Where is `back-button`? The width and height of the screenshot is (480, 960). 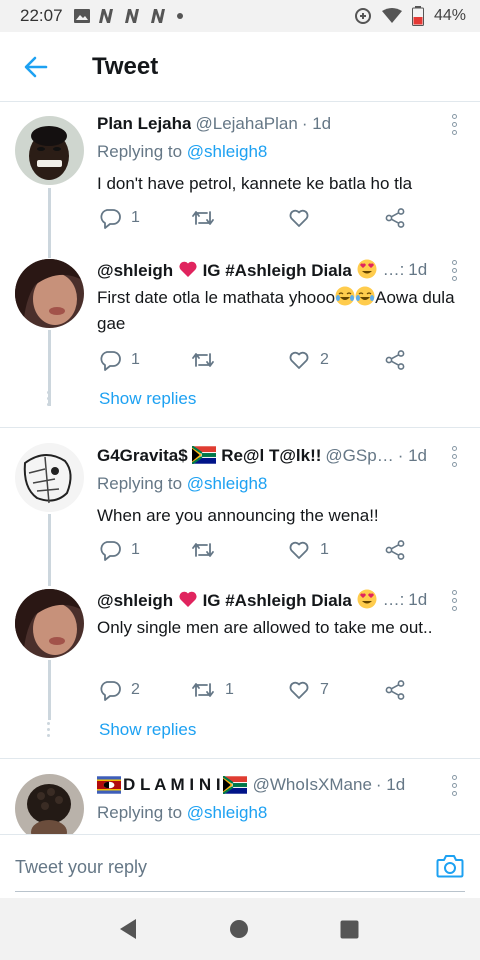
back-button is located at coordinates (36, 67).